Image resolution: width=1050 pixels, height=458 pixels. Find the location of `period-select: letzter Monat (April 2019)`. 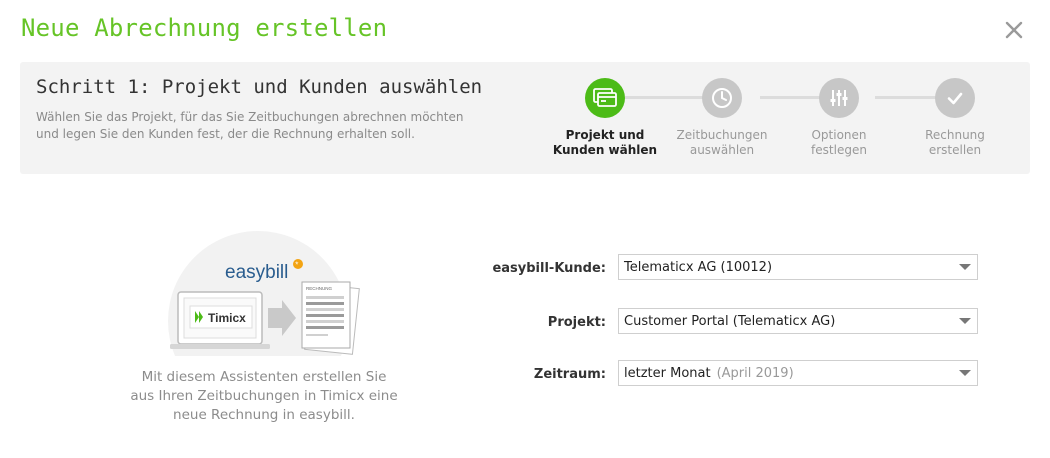

period-select: letzter Monat (April 2019) is located at coordinates (798, 373).